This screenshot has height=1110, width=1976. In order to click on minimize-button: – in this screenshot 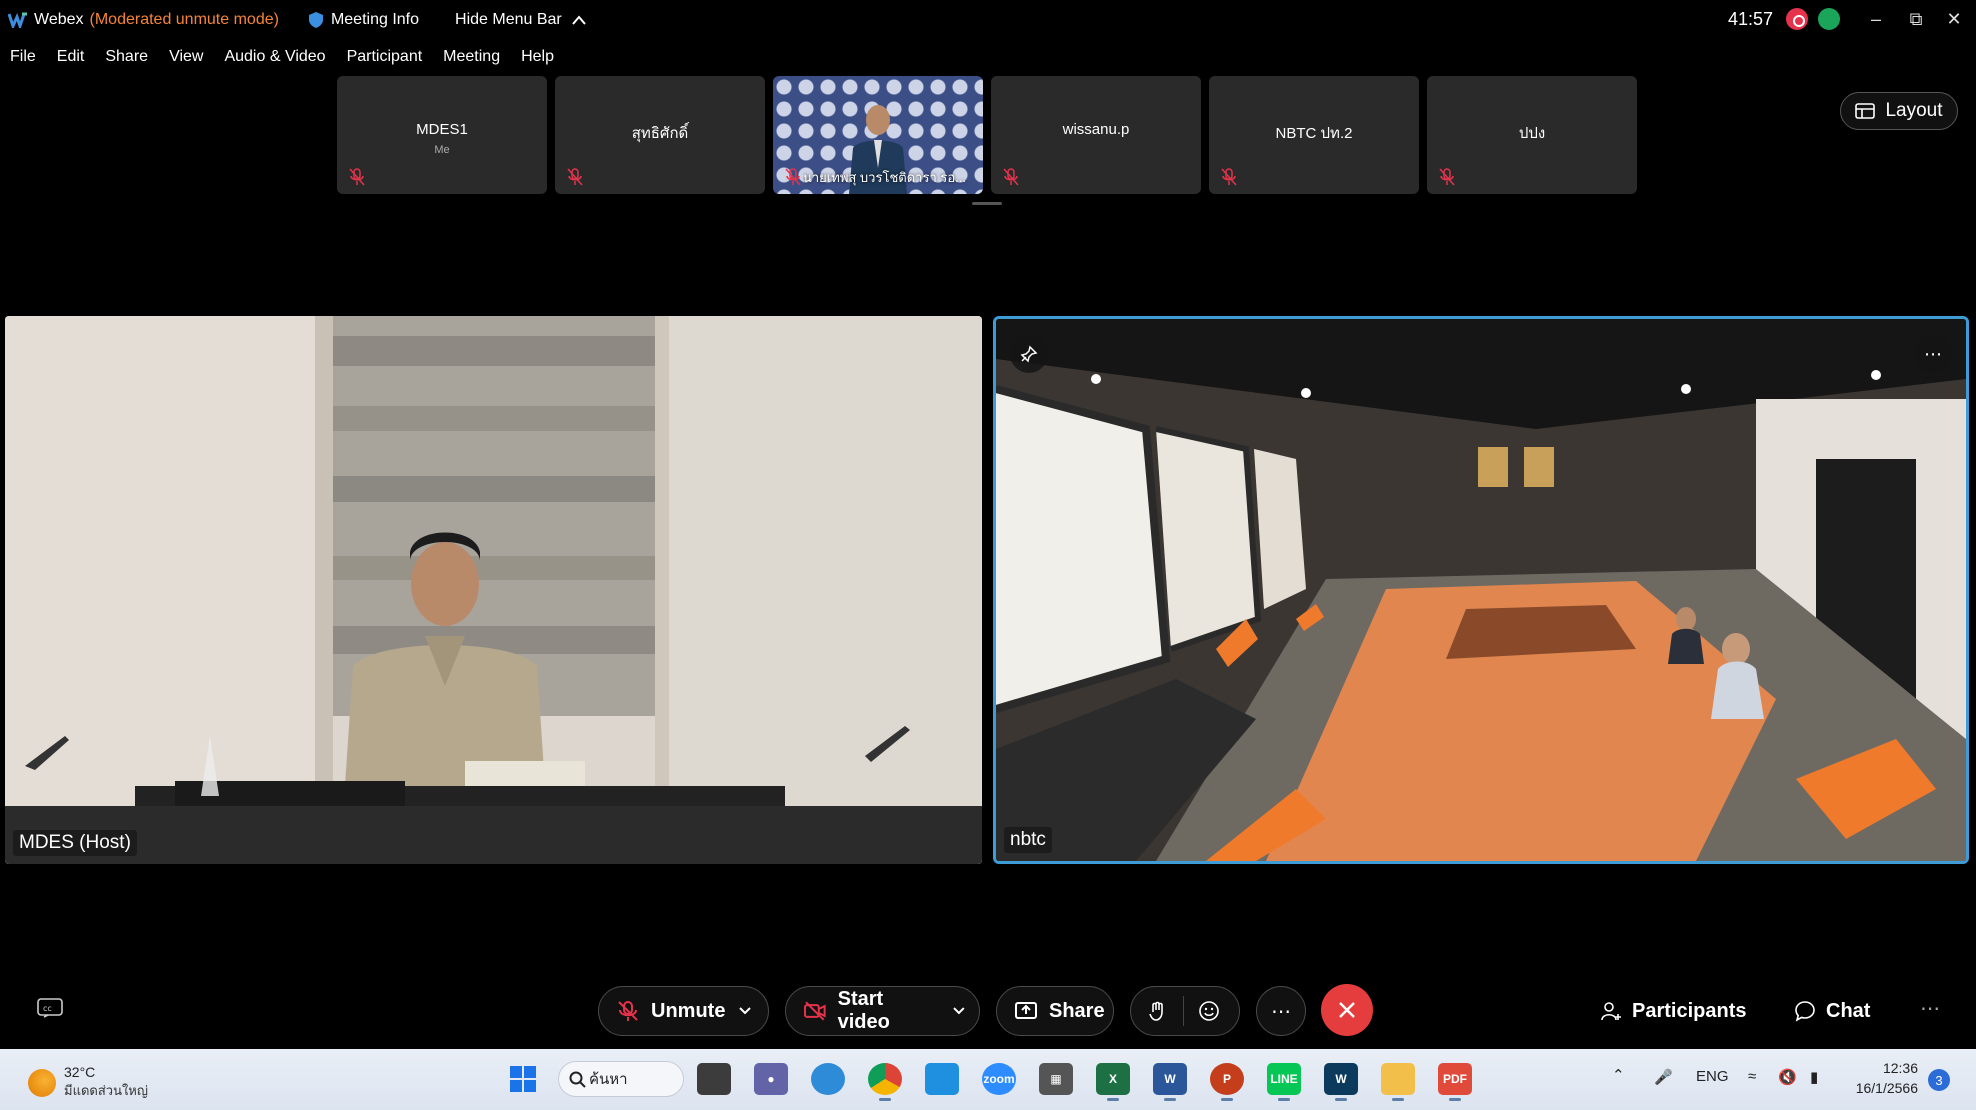, I will do `click(1876, 19)`.